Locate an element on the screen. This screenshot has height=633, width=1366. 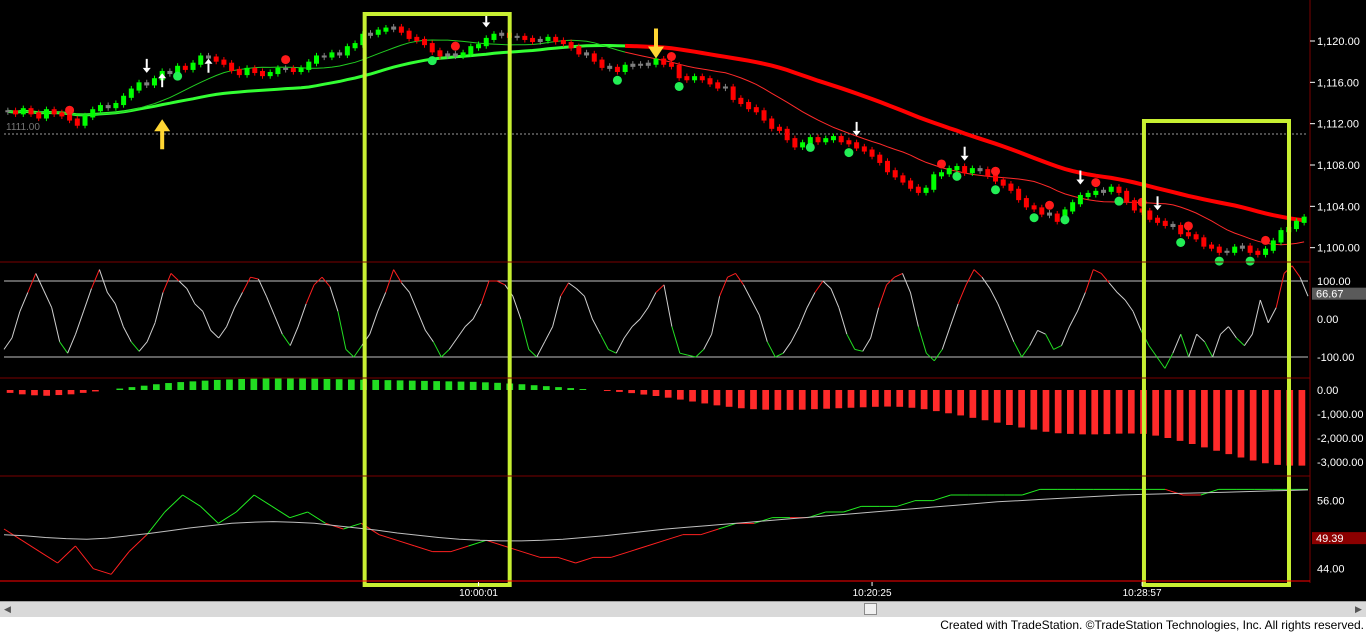
histogram-tick-label: -2,000.00 is located at coordinates (1340, 439).